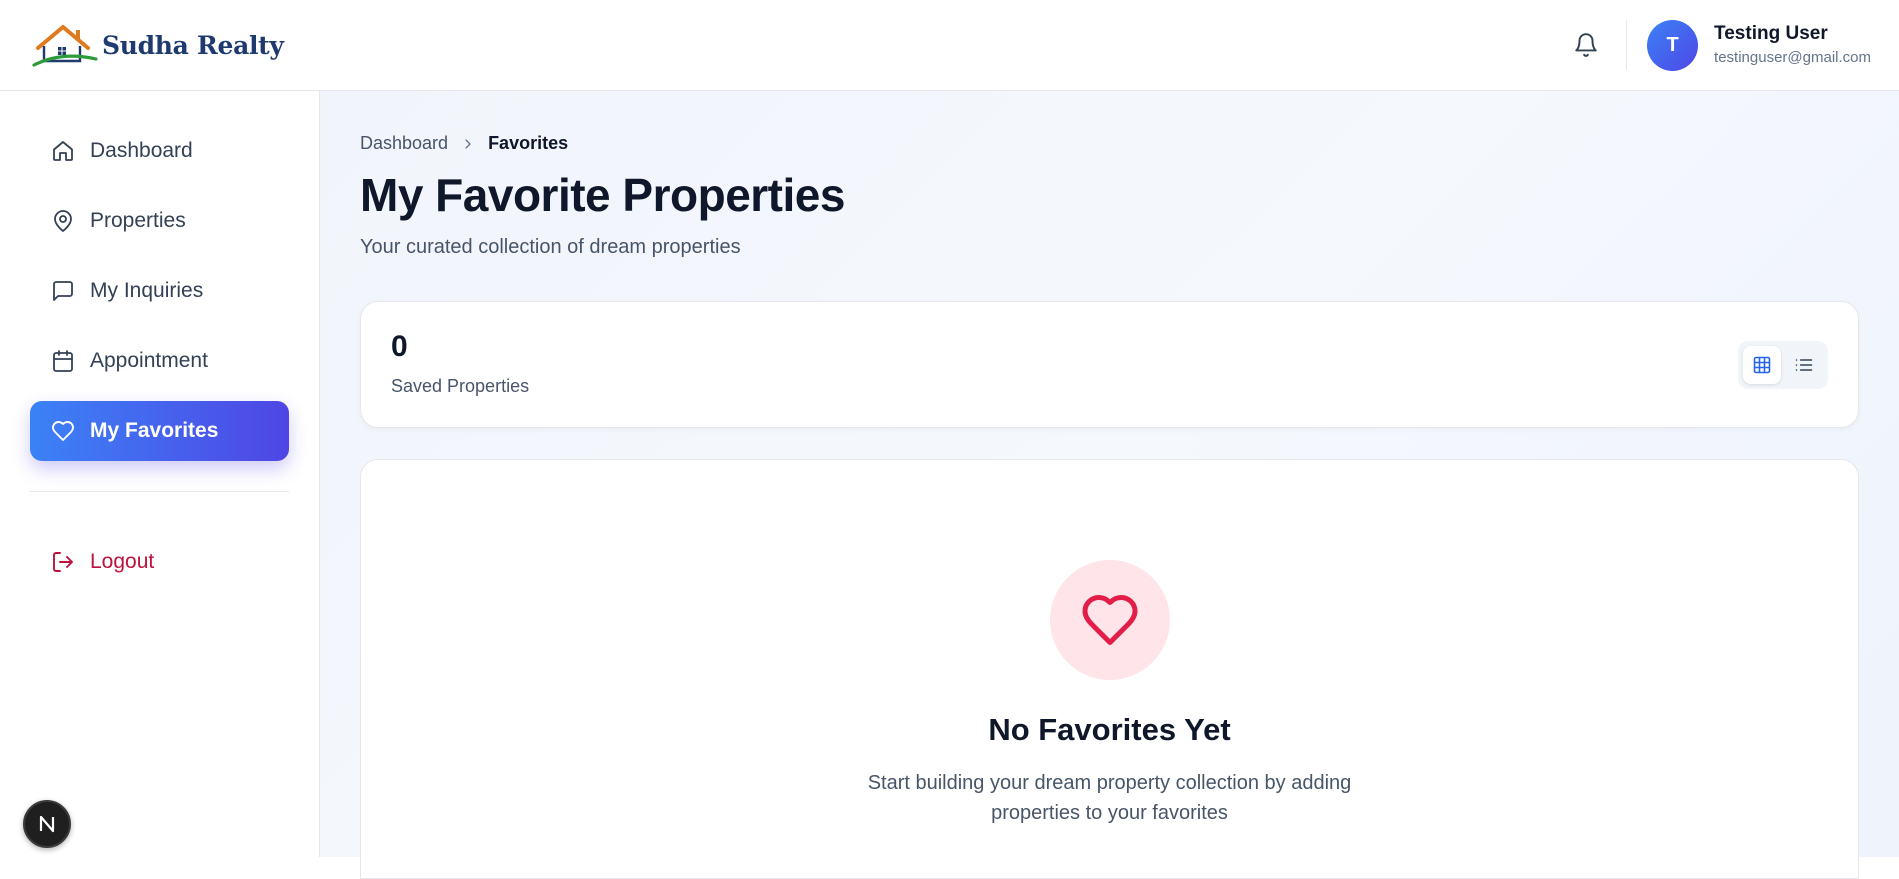  Describe the element at coordinates (1109, 364) in the screenshot. I see `saved-properties-card: 0 Saved Properties` at that location.